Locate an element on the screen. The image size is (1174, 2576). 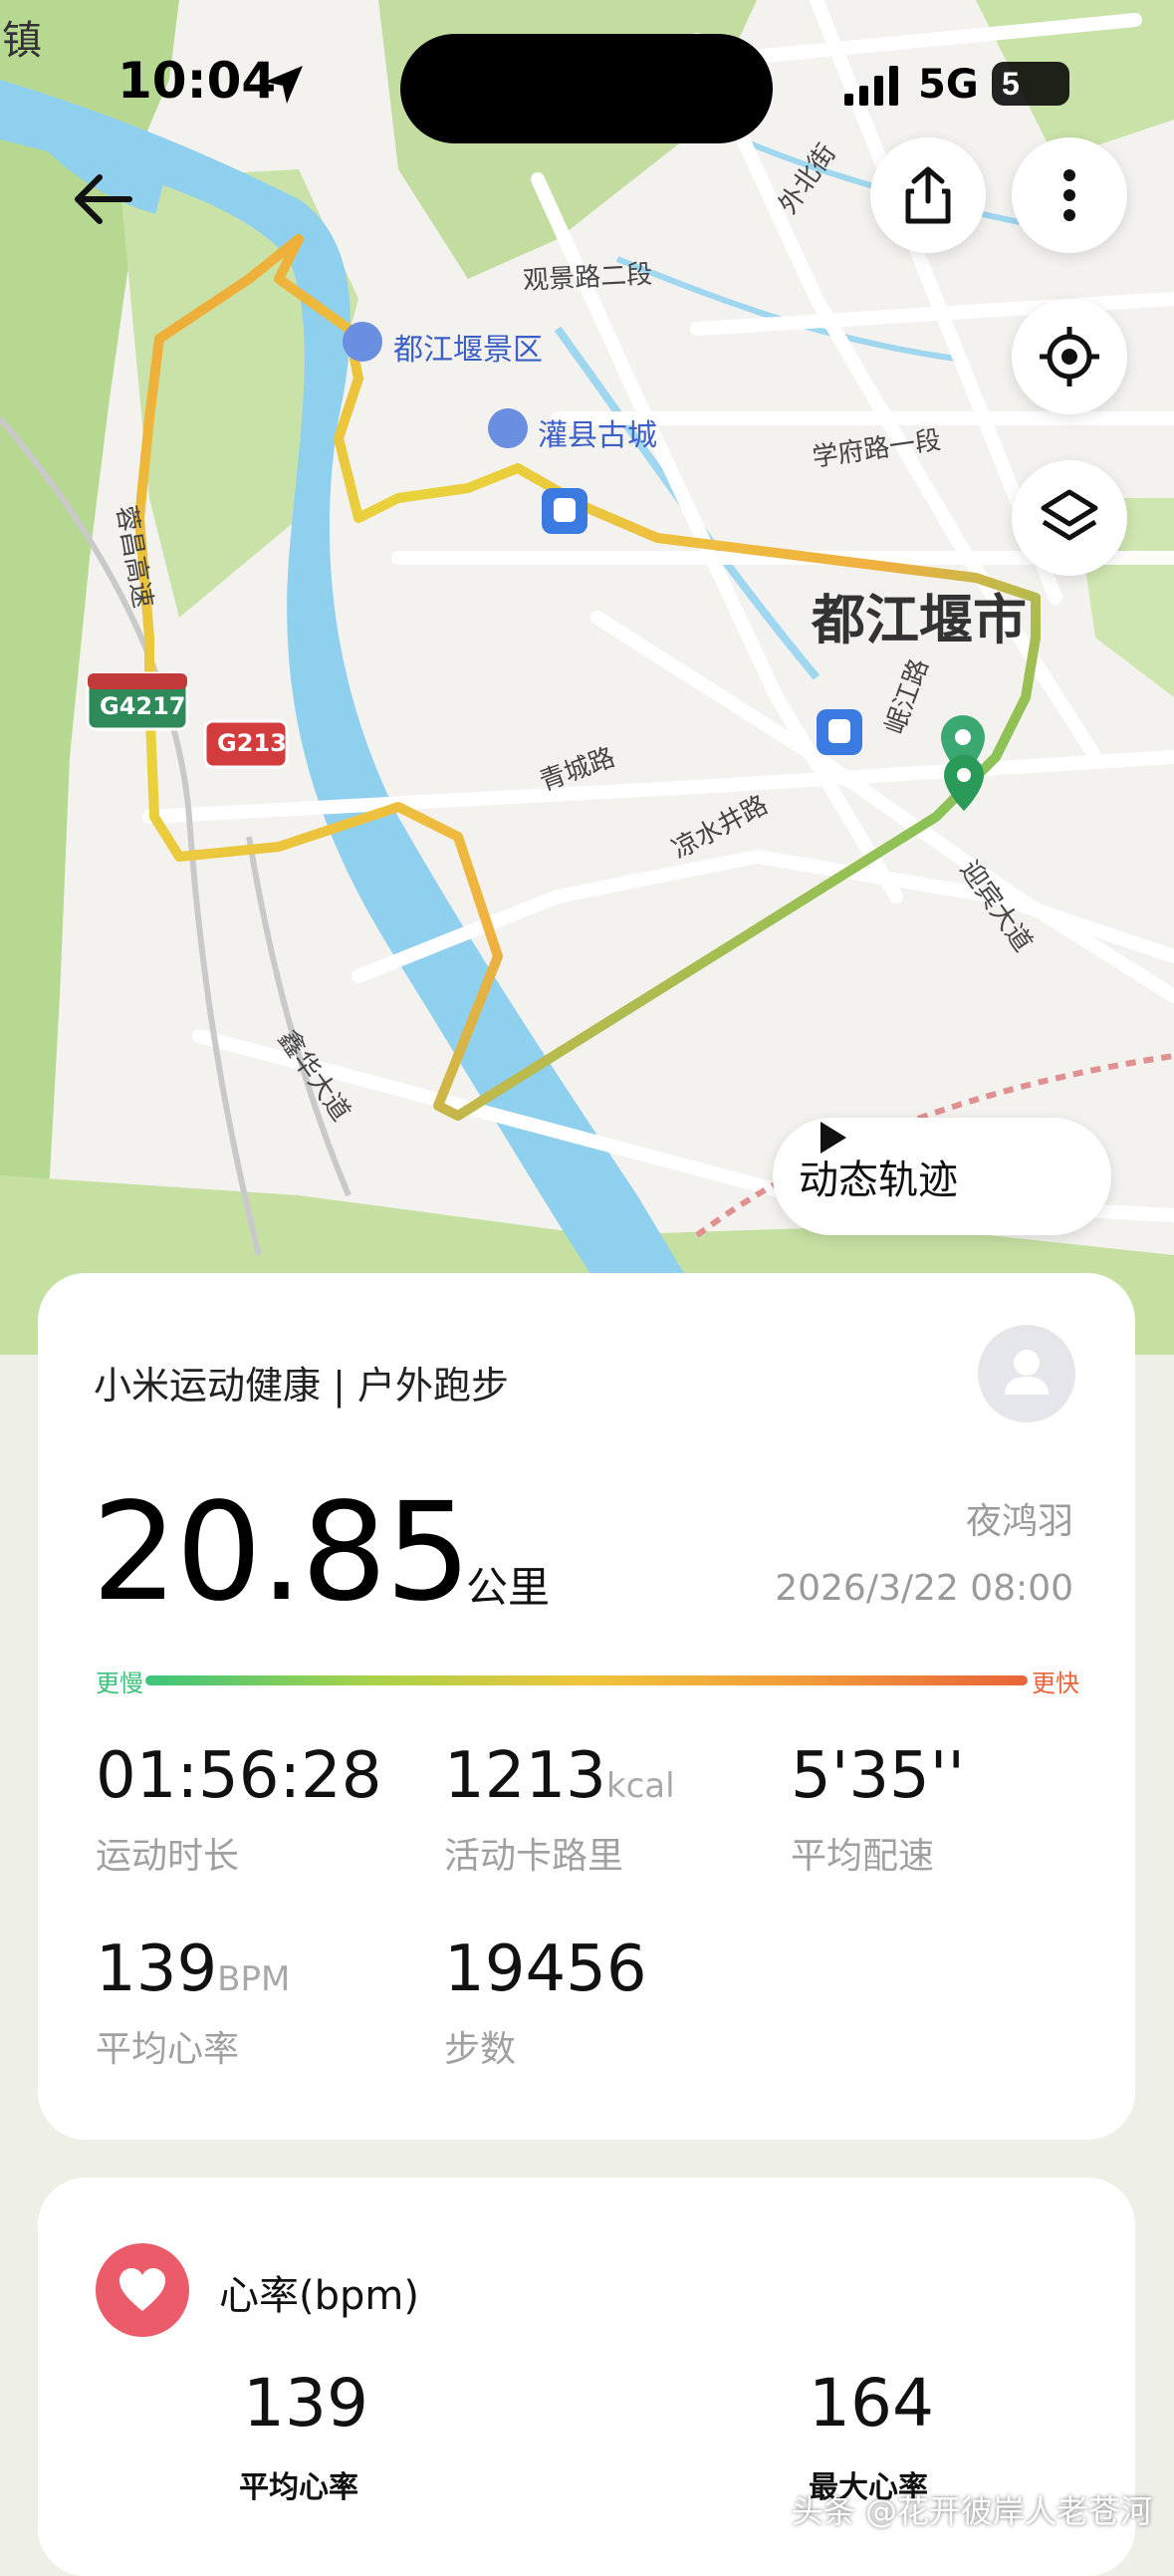
pace-value: 5'35'' is located at coordinates (878, 1776).